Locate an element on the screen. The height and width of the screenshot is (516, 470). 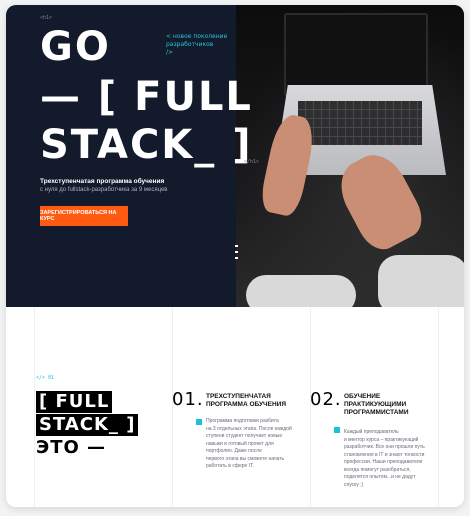
step-body-line: Программа подготовки разбита is located at coordinates (242, 421).